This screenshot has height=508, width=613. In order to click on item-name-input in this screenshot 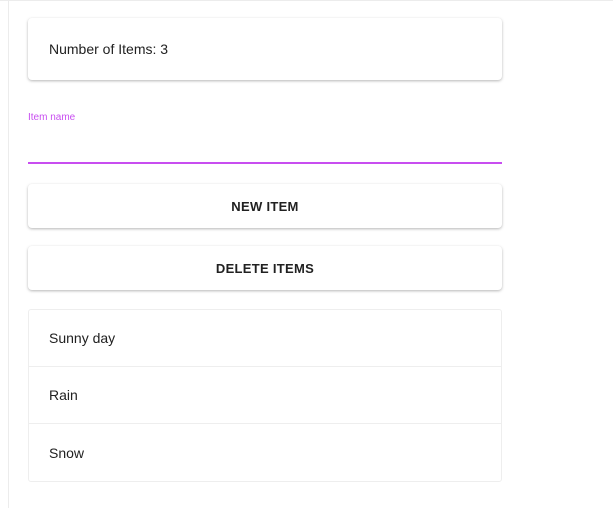, I will do `click(265, 146)`.